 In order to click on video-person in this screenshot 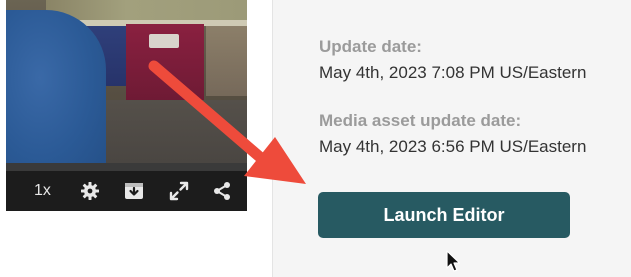, I will do `click(56, 86)`.